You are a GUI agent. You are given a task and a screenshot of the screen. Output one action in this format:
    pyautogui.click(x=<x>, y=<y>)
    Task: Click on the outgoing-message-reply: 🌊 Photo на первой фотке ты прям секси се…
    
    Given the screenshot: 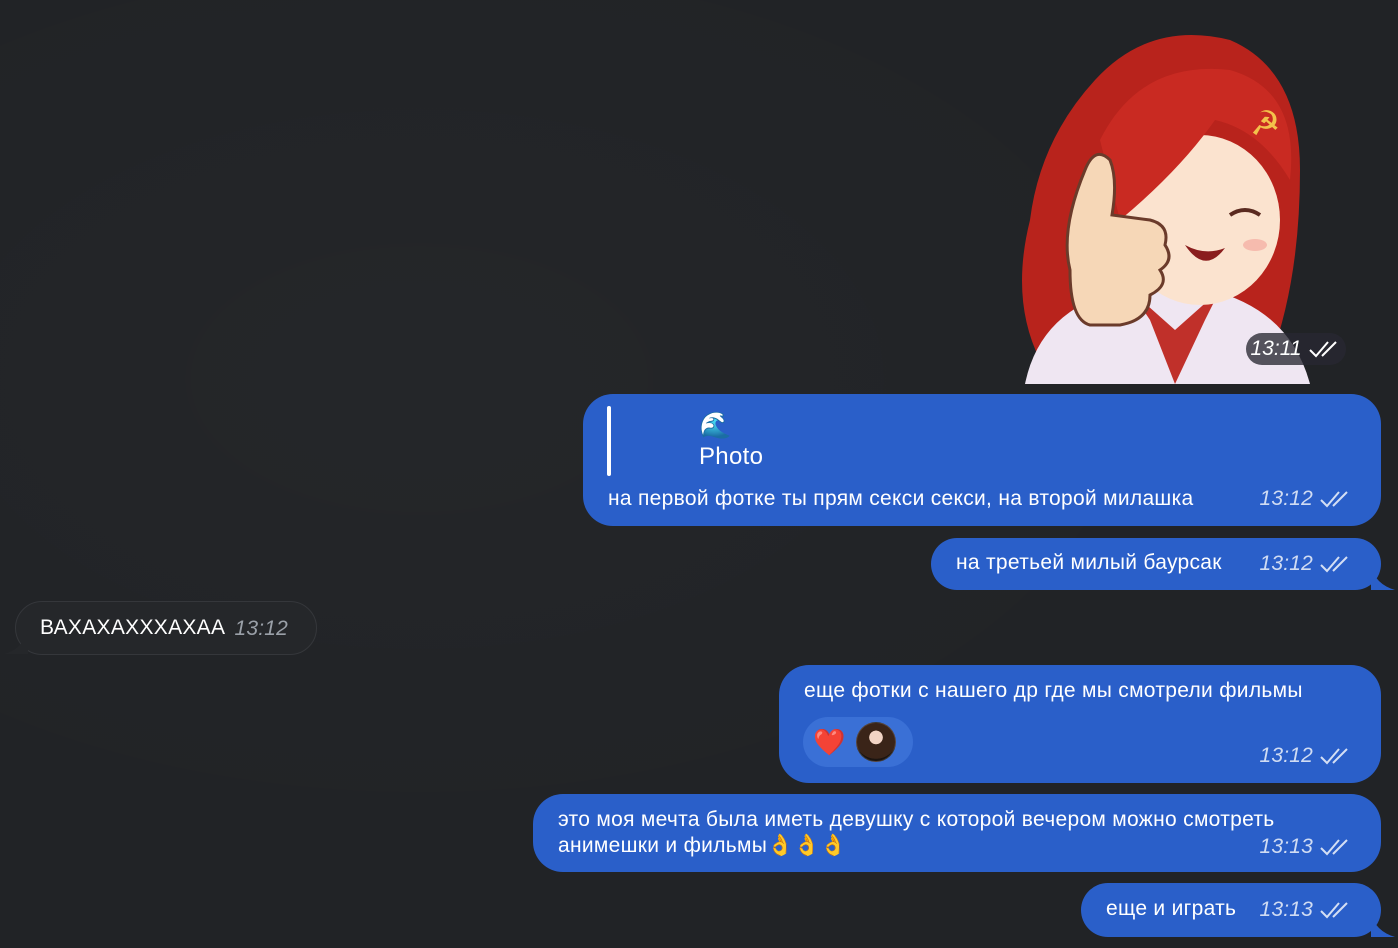 What is the action you would take?
    pyautogui.click(x=982, y=460)
    